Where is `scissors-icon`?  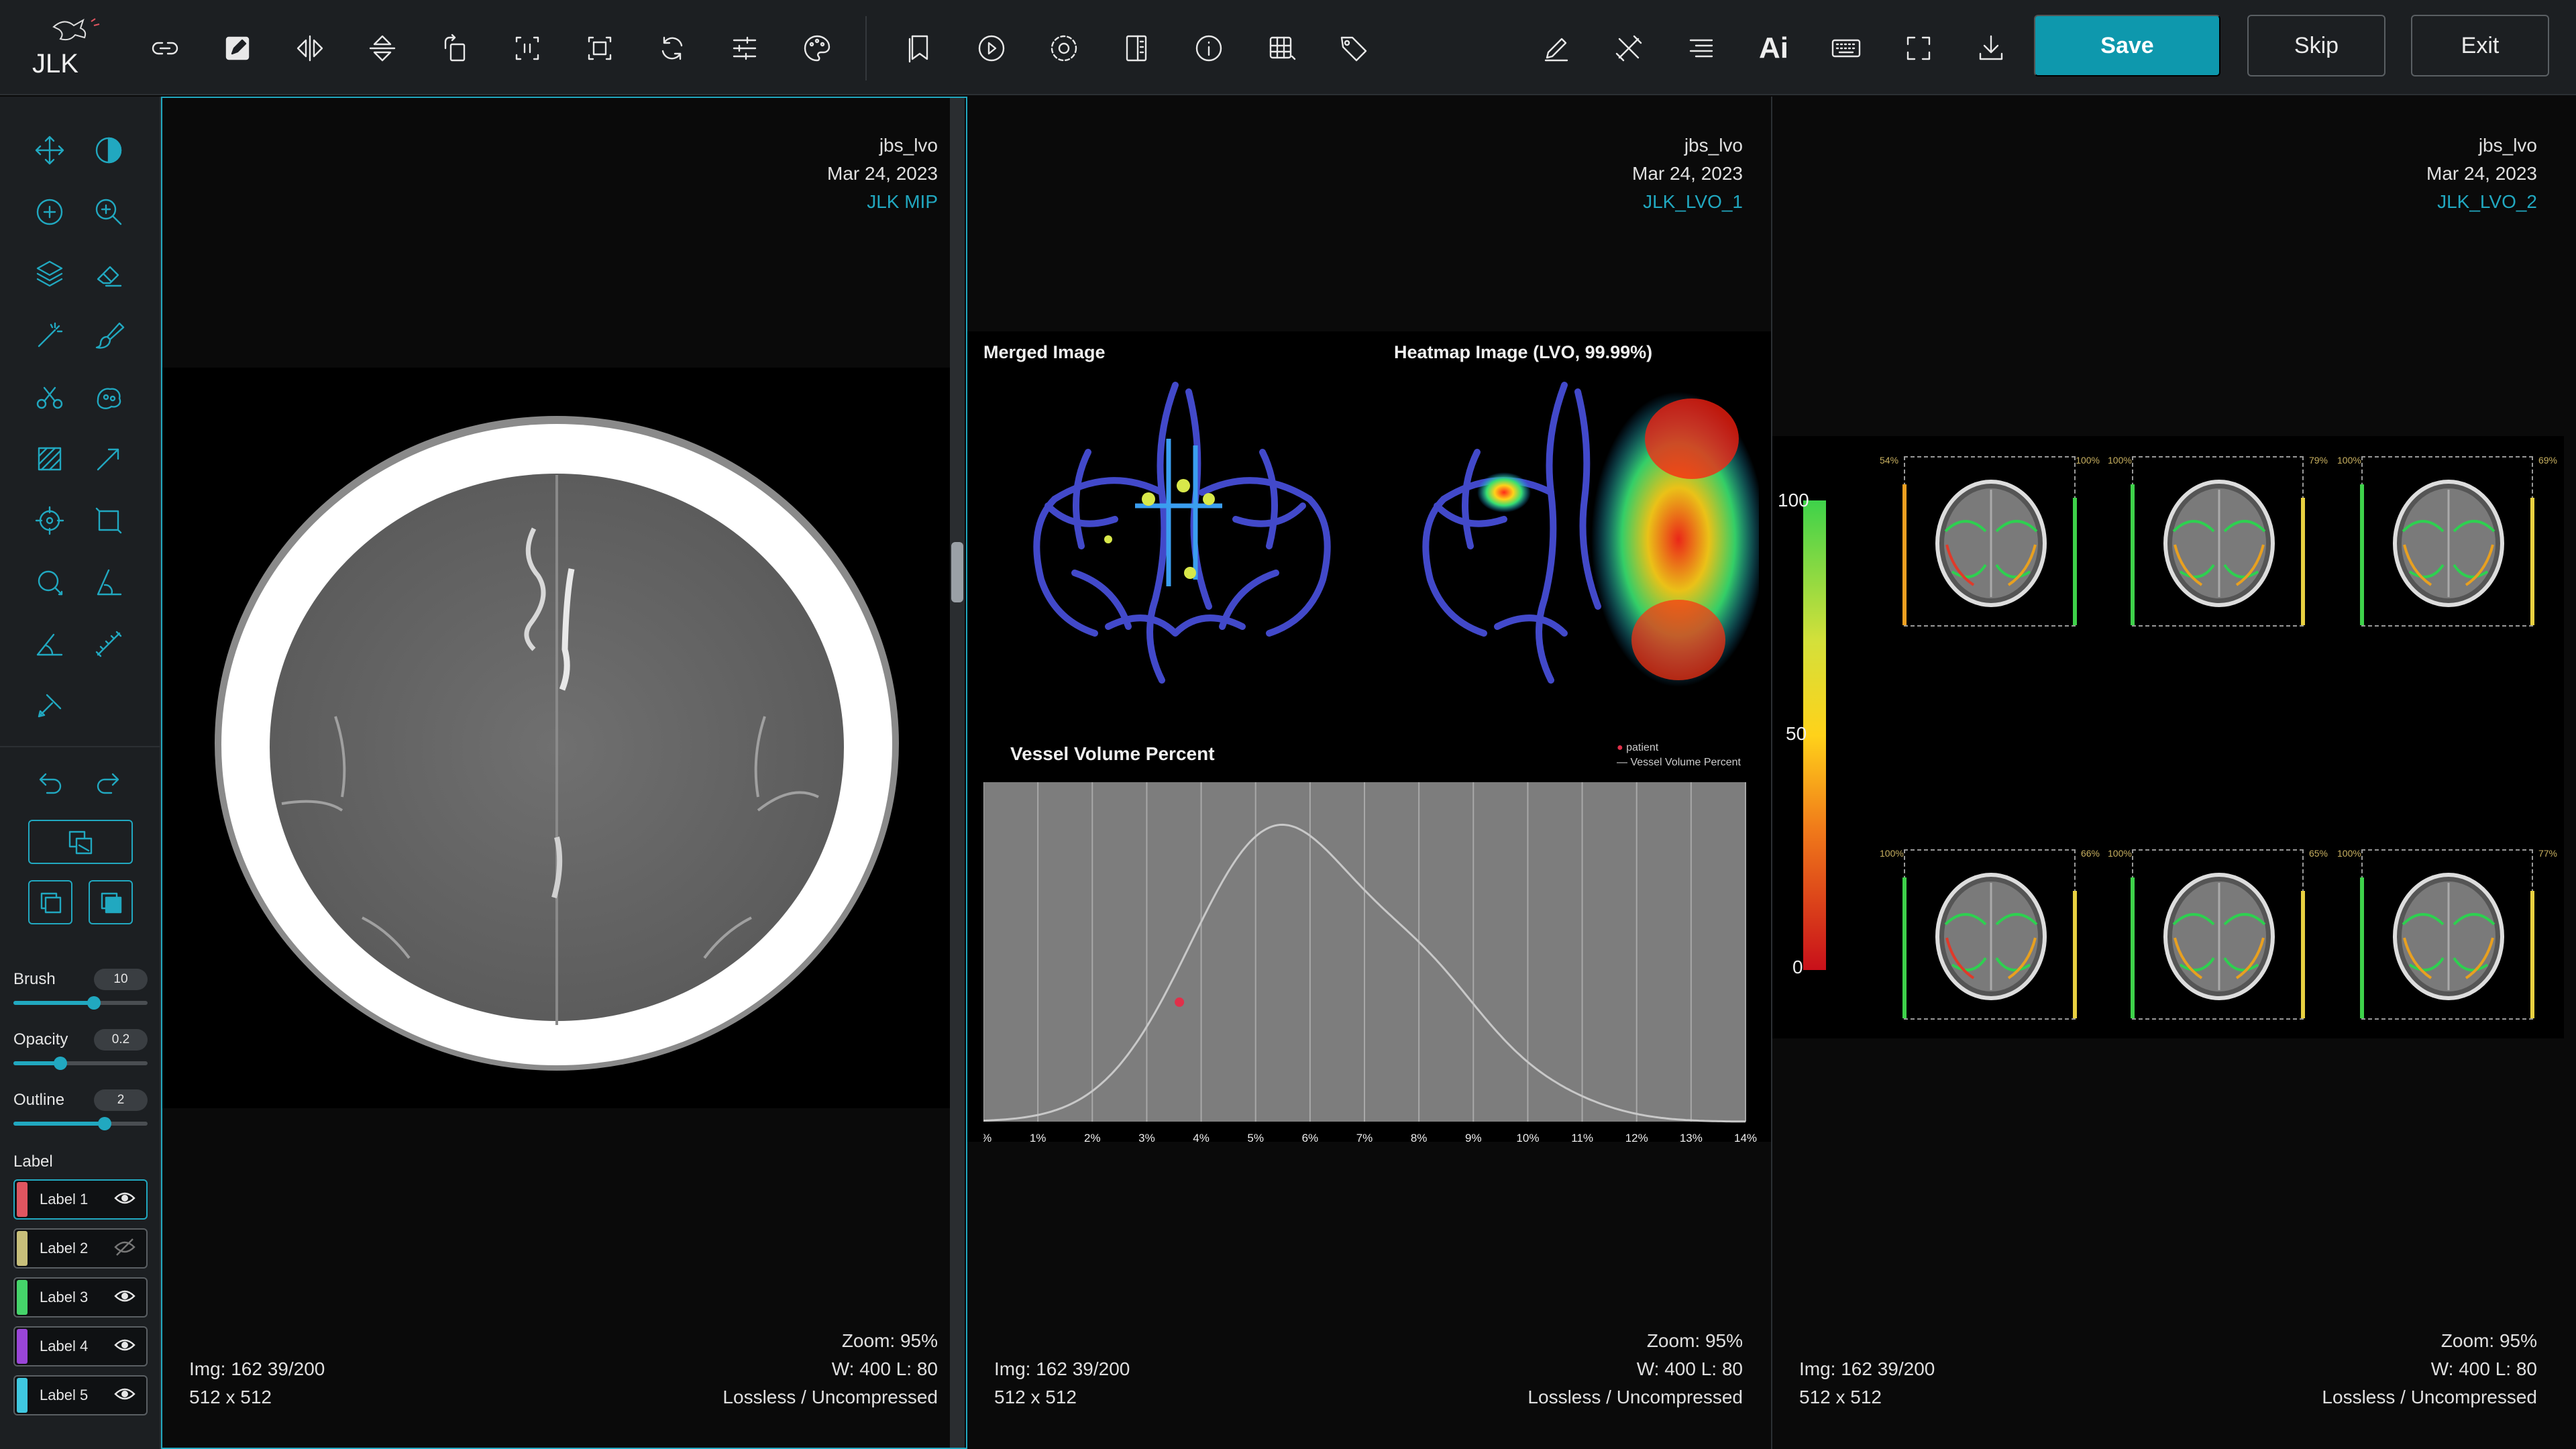 scissors-icon is located at coordinates (50, 397).